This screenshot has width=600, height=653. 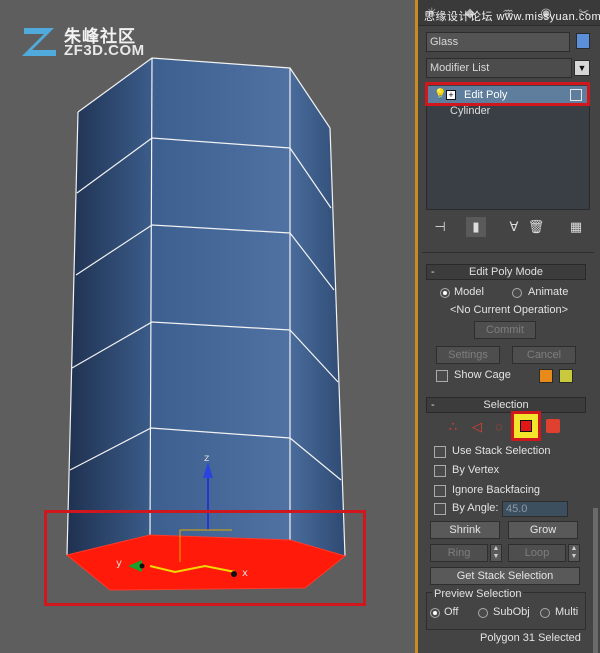 What do you see at coordinates (505, 330) in the screenshot?
I see `commit-button: Commit` at bounding box center [505, 330].